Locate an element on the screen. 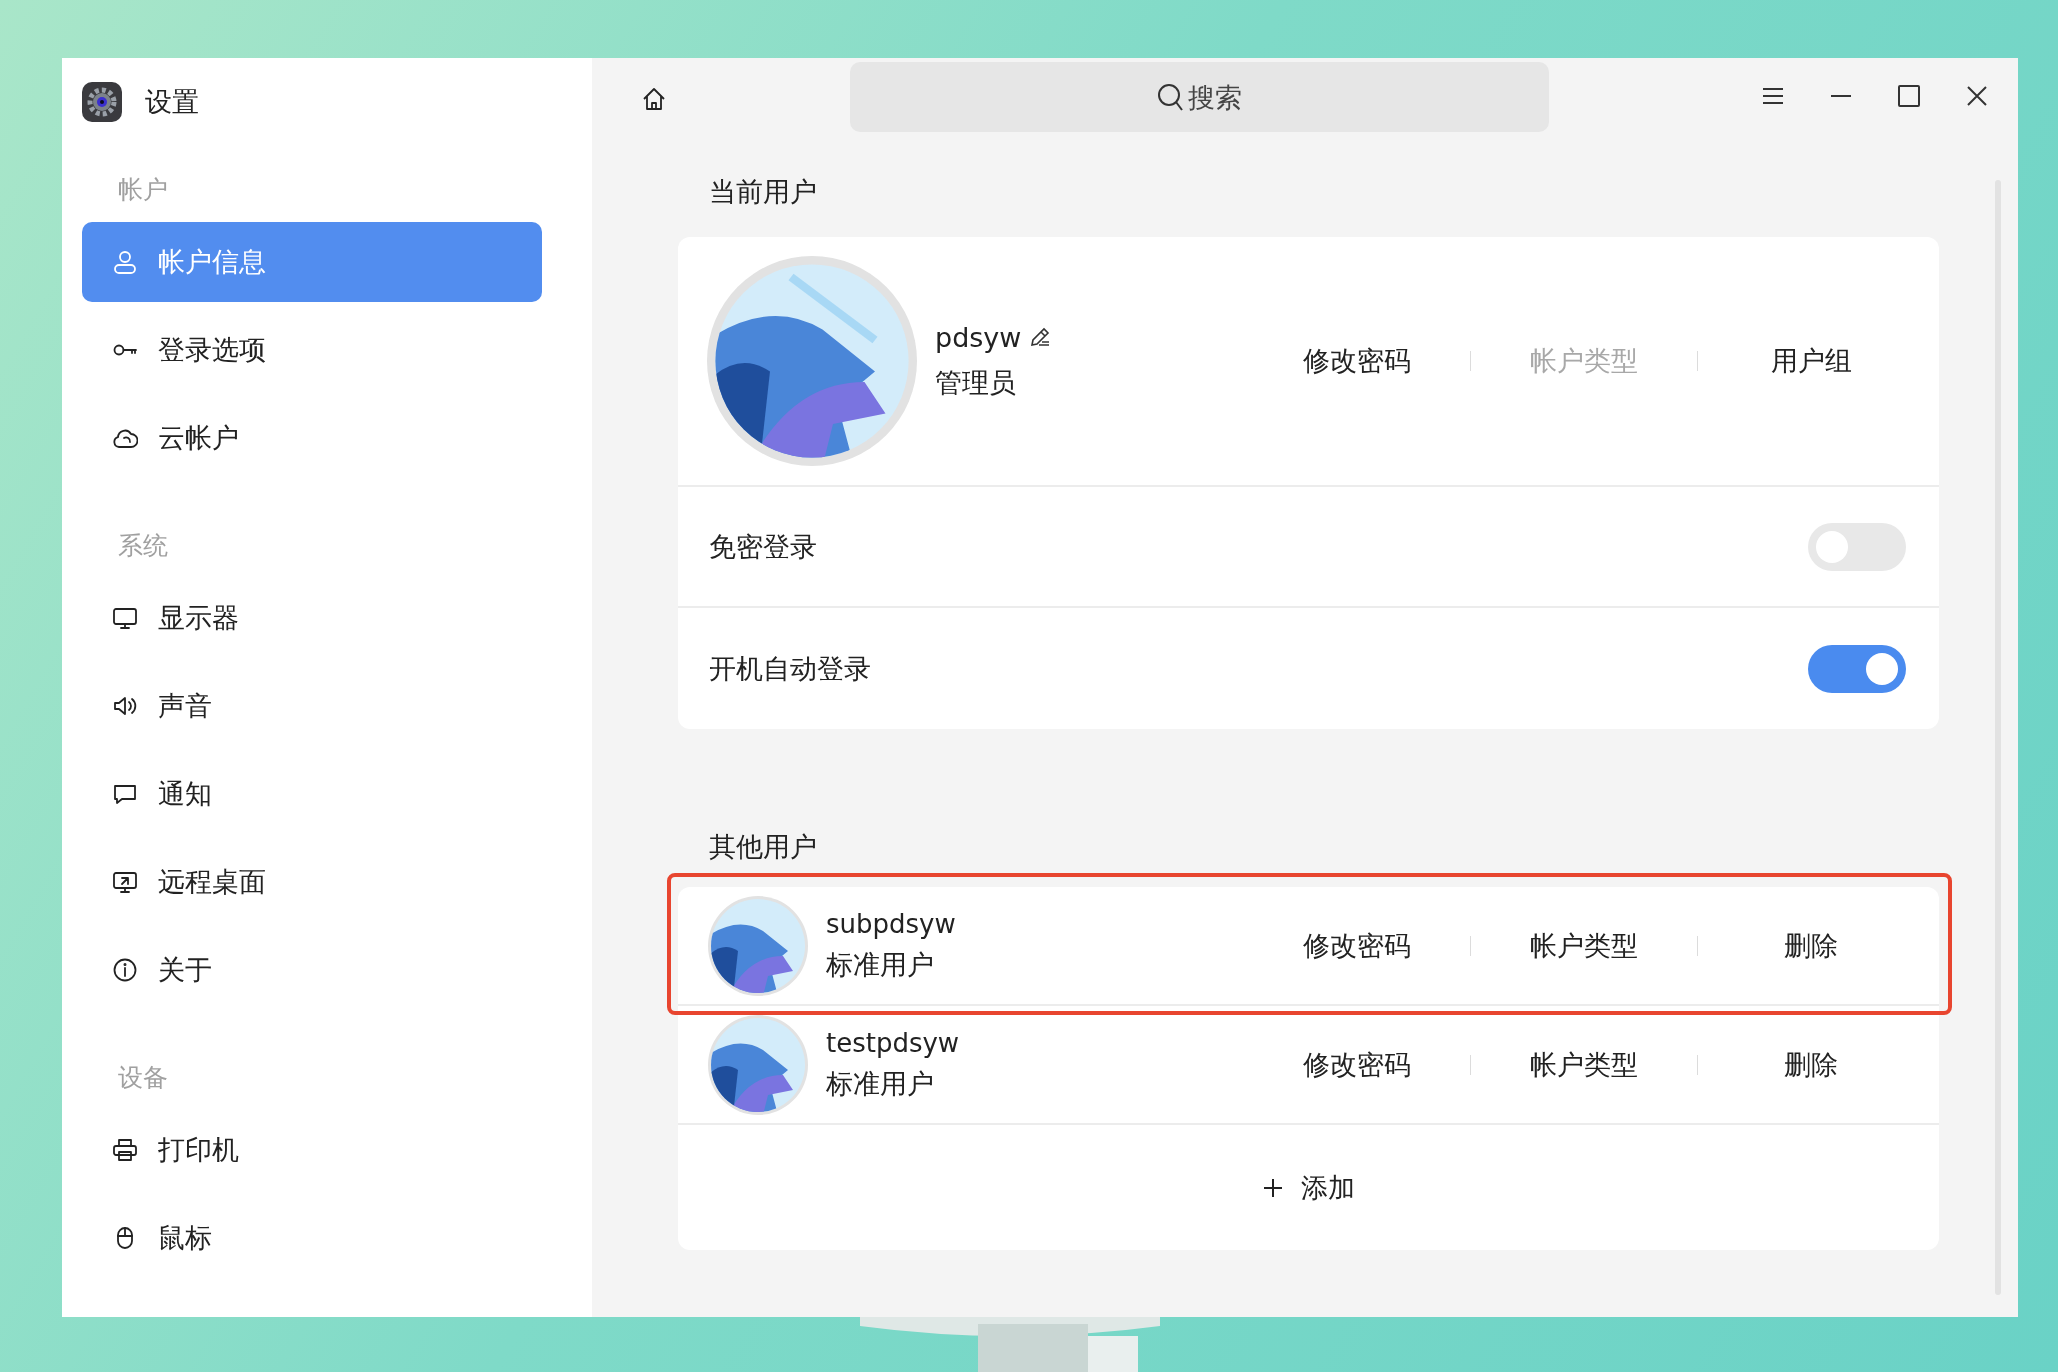 This screenshot has height=1372, width=2058. close-icon is located at coordinates (1977, 96).